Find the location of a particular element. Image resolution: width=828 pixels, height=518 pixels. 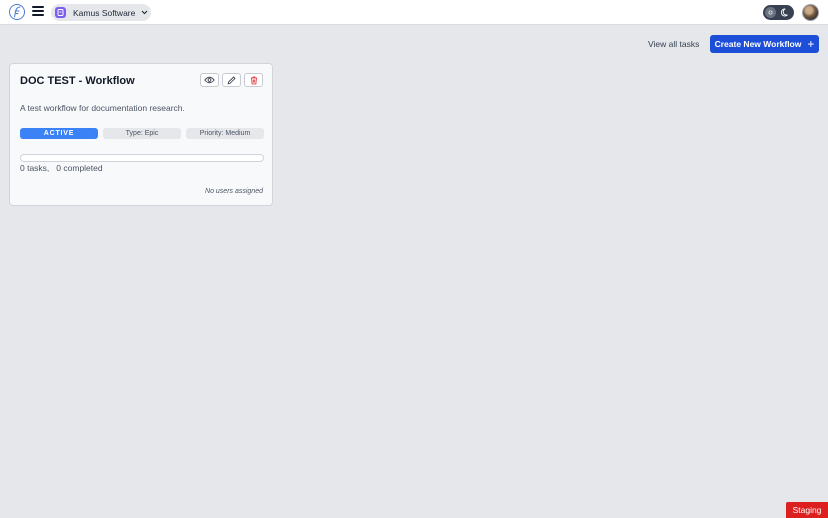

sun-icon is located at coordinates (770, 12).